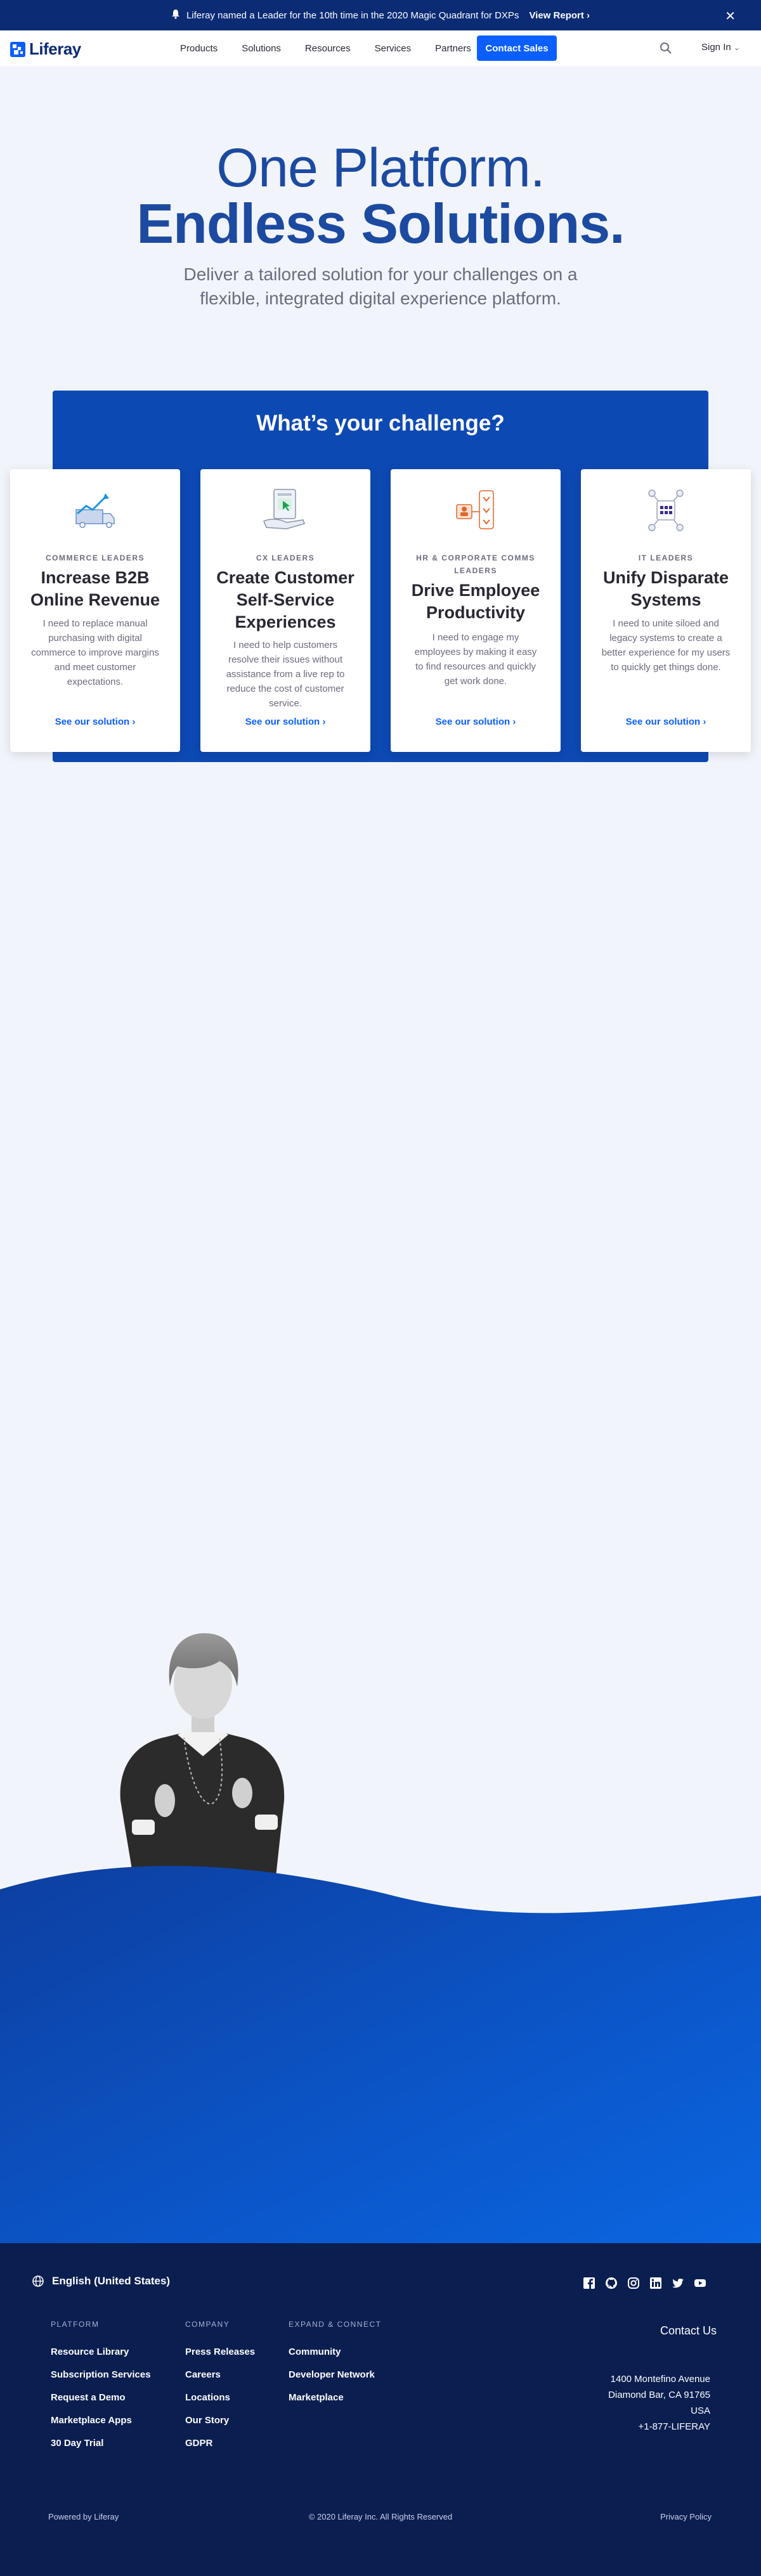 This screenshot has height=2576, width=761. I want to click on sign-in-menu: Sign In ⌄, so click(720, 47).